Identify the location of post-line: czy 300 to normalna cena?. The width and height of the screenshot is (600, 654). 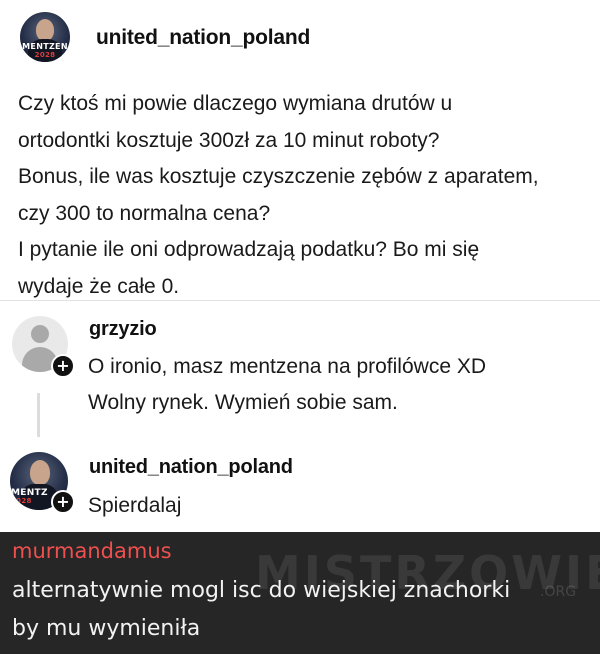
(144, 213).